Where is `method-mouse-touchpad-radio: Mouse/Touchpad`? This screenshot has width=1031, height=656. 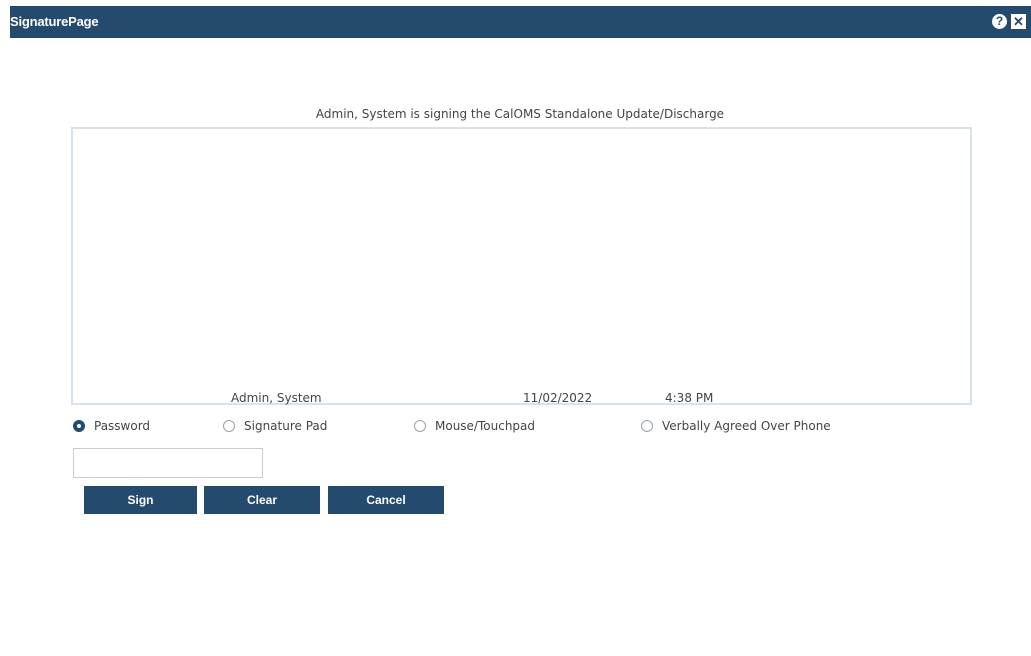
method-mouse-touchpad-radio: Mouse/Touchpad is located at coordinates (474, 426).